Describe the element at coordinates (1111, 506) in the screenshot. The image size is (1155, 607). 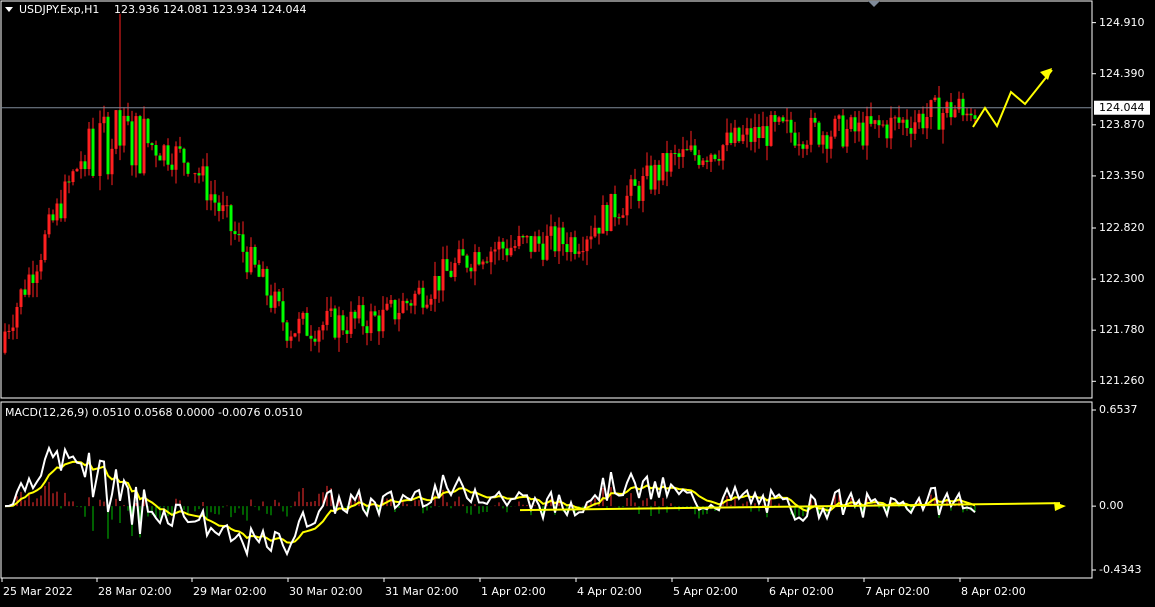
I see `macd-tick-label: 0.00` at that location.